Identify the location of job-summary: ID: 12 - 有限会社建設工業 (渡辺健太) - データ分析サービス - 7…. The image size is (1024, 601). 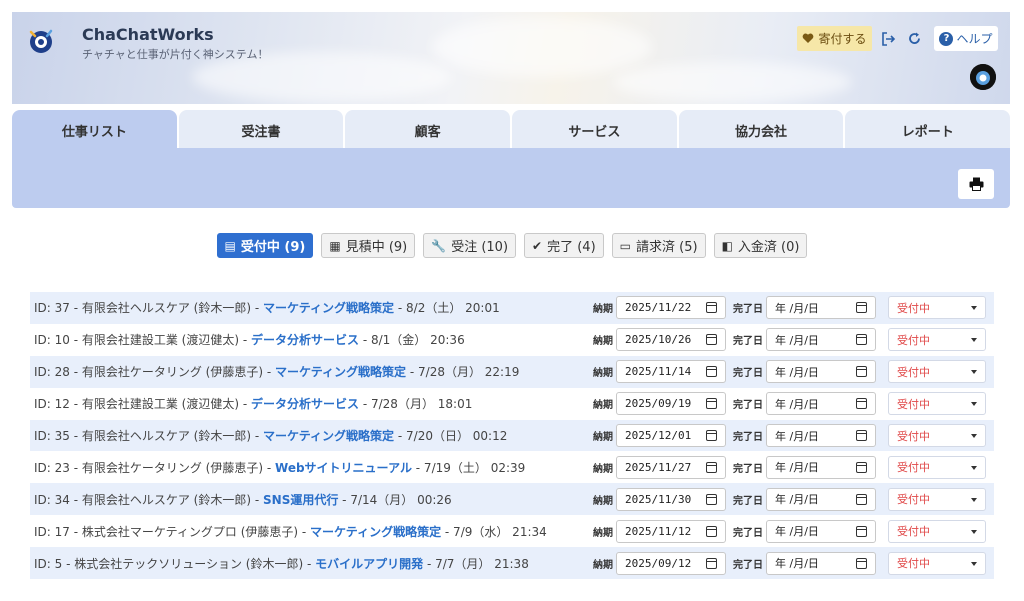
(253, 403).